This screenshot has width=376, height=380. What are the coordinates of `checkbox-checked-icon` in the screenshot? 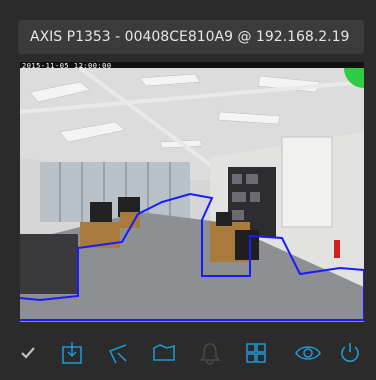 It's located at (28, 353).